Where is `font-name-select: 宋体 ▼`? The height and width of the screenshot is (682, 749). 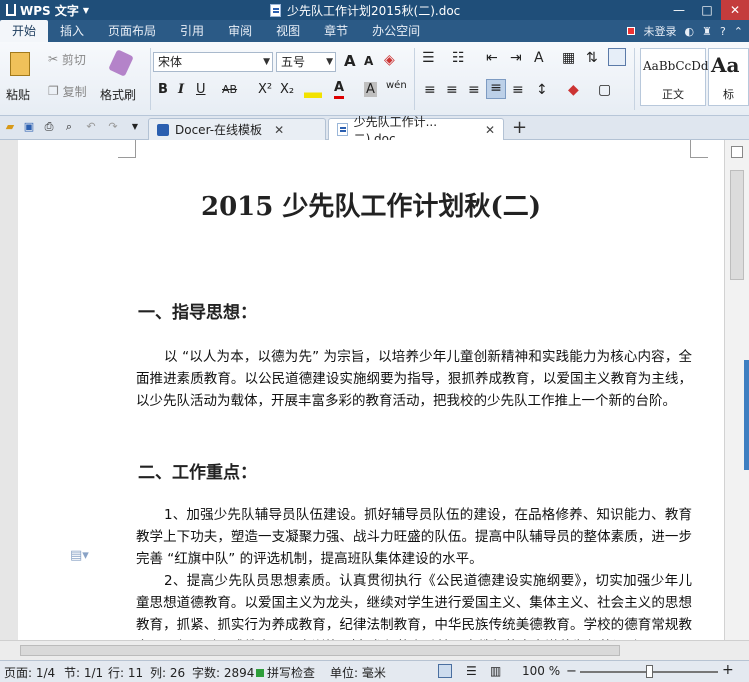 font-name-select: 宋体 ▼ is located at coordinates (213, 62).